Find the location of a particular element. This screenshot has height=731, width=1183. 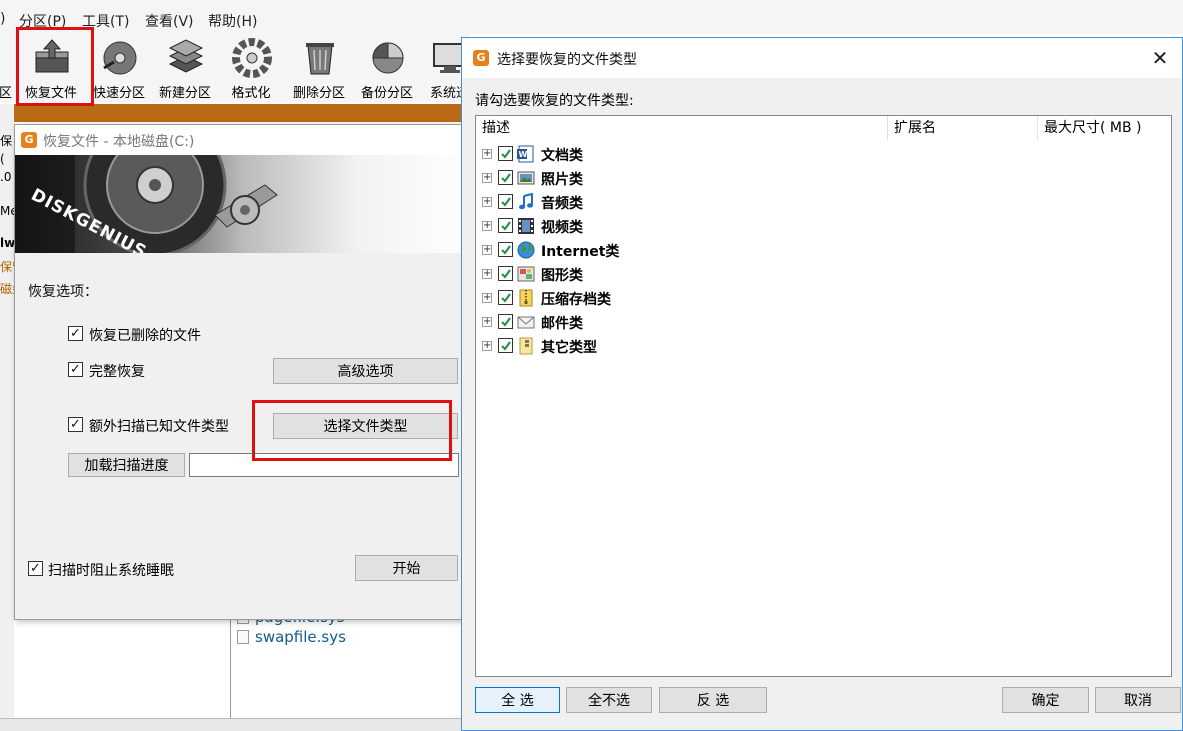

format-button: 格式化 is located at coordinates (251, 68).